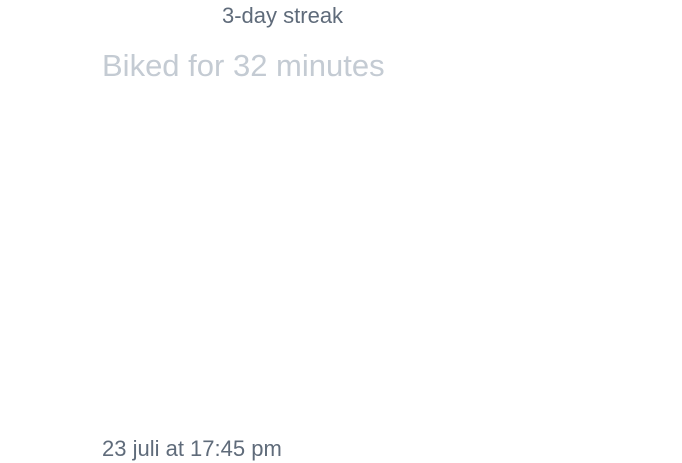  Describe the element at coordinates (283, 15) in the screenshot. I see `streak-label: 3-day streak` at that location.